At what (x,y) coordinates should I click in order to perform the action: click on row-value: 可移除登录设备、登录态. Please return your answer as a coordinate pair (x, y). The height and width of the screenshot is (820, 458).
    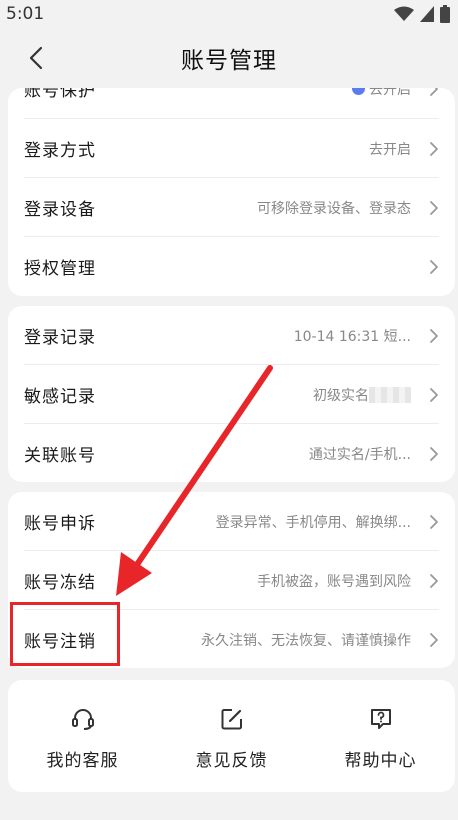
    Looking at the image, I should click on (334, 208).